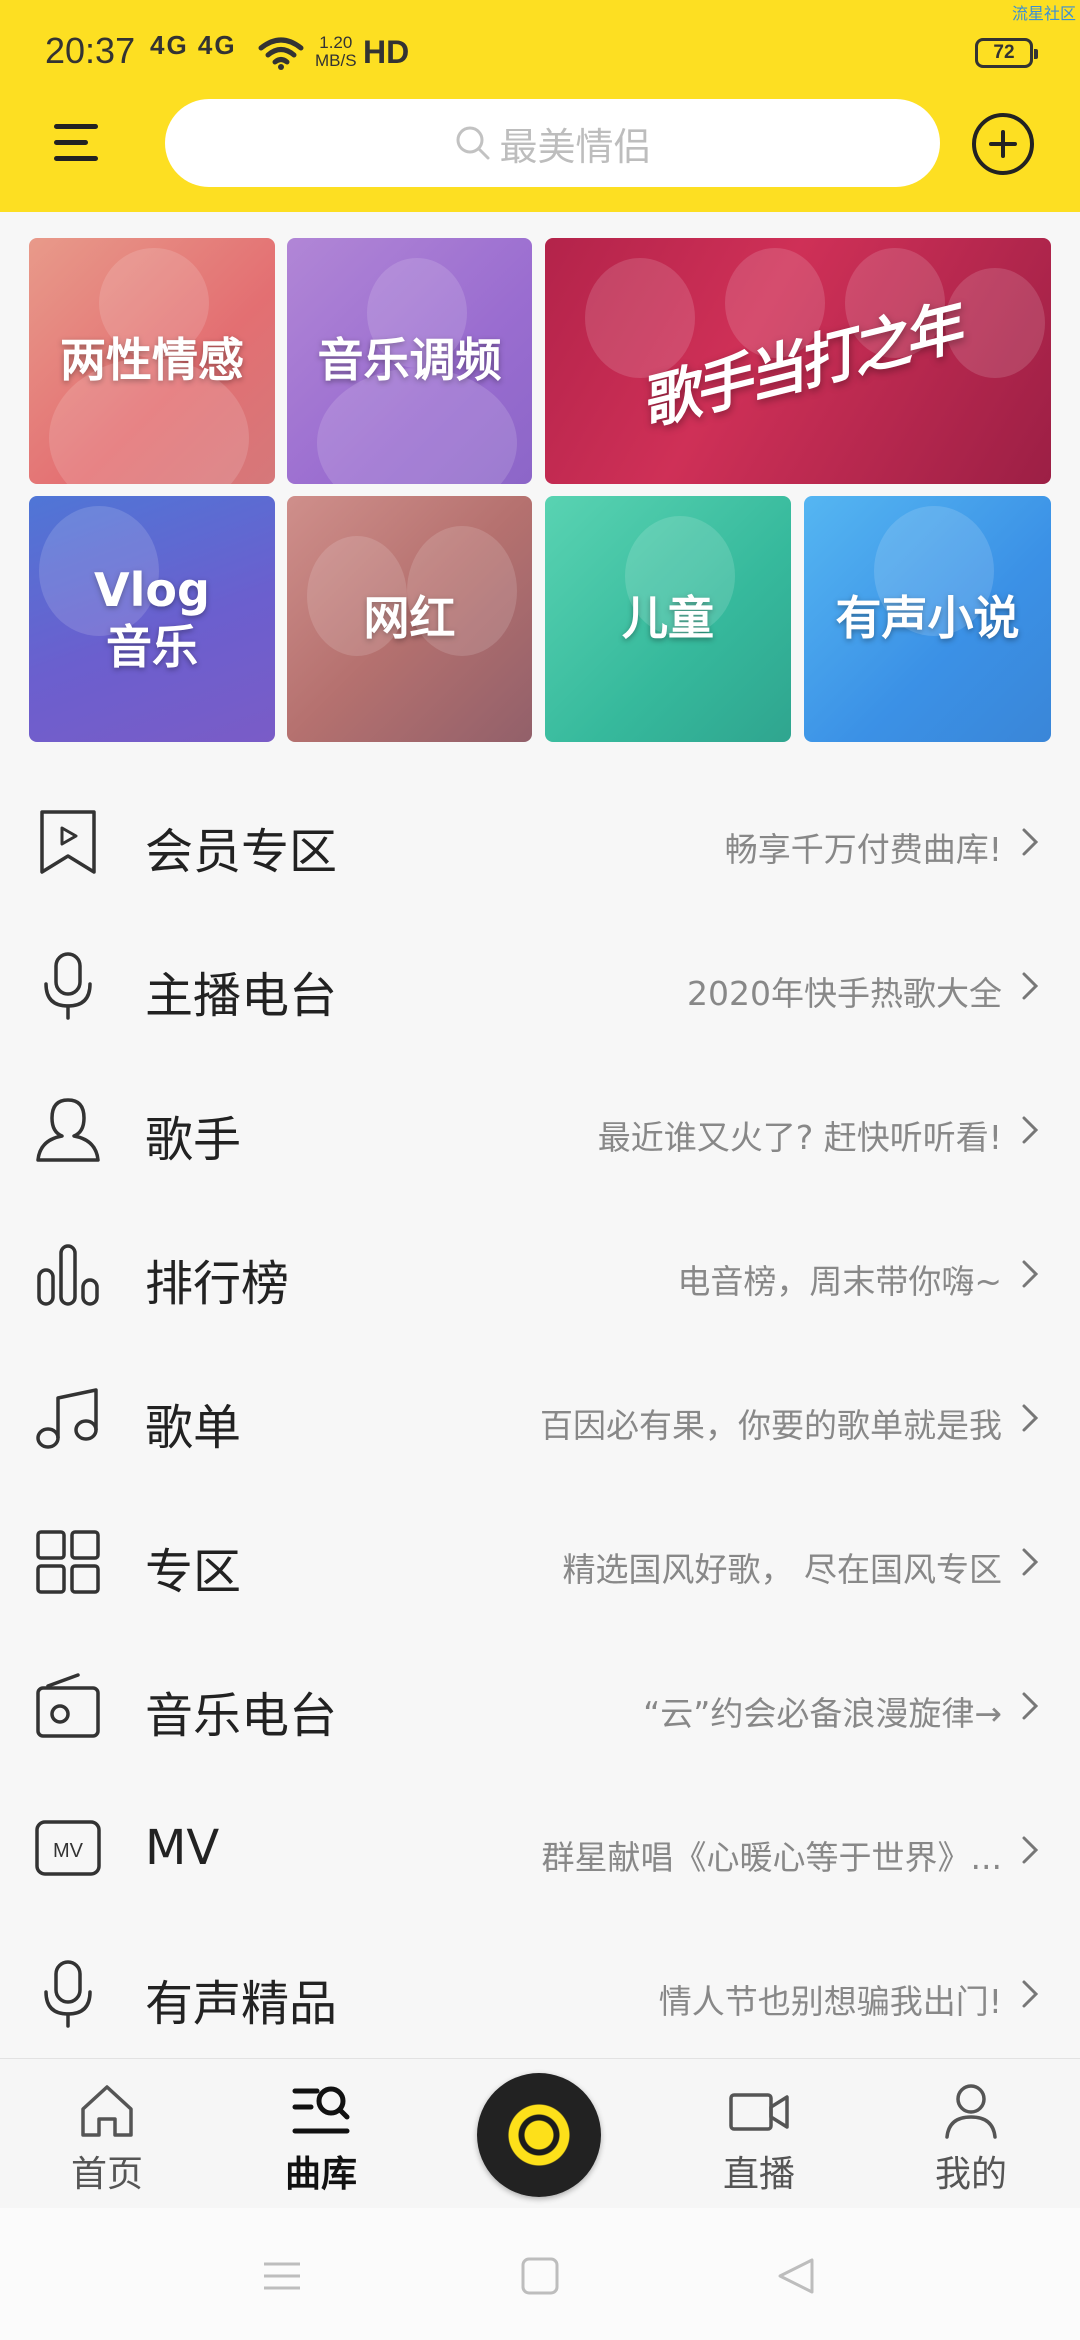 This screenshot has width=1080, height=2340. Describe the element at coordinates (1043, 13) in the screenshot. I see `watermark-text: 流星社区` at that location.